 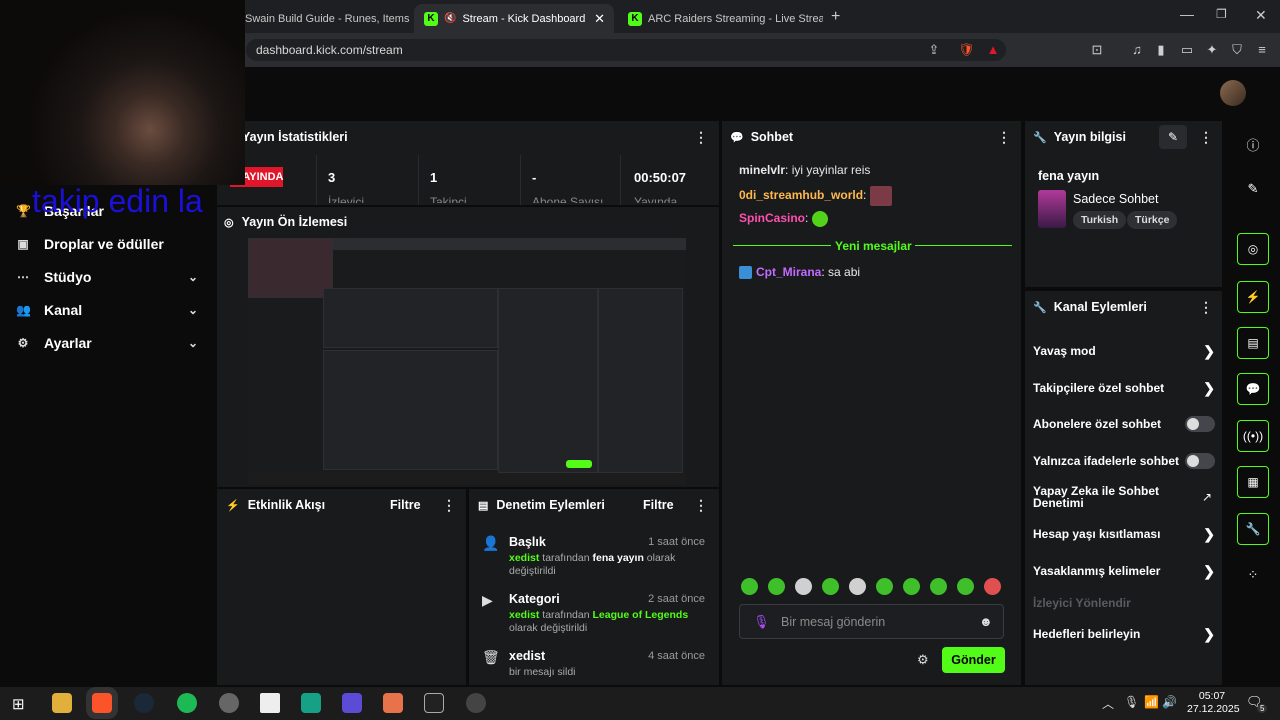 I want to click on moderation-toggle-button: ▤, so click(x=1253, y=343).